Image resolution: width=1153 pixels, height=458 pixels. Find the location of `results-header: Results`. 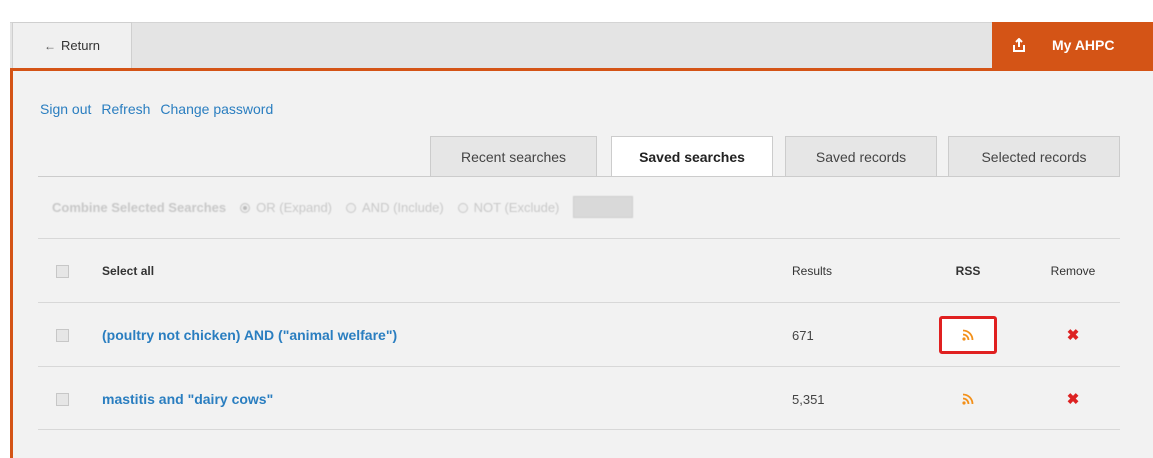

results-header: Results is located at coordinates (812, 271).